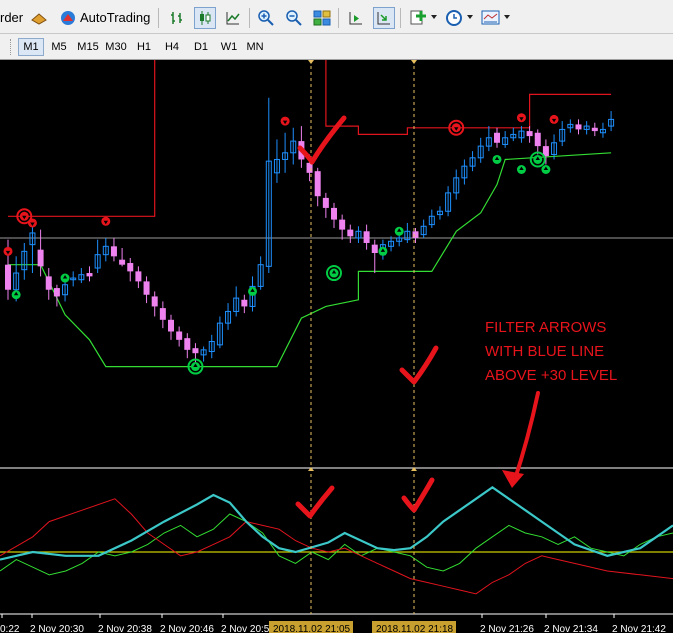  What do you see at coordinates (177, 18) in the screenshot?
I see `bar-chart-icon` at bounding box center [177, 18].